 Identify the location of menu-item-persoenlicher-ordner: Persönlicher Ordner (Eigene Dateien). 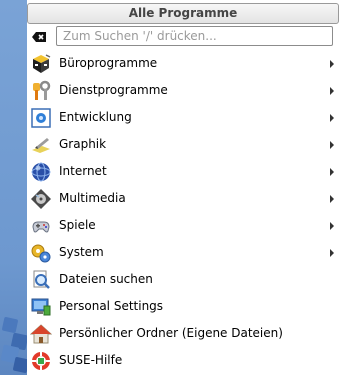
(183, 333).